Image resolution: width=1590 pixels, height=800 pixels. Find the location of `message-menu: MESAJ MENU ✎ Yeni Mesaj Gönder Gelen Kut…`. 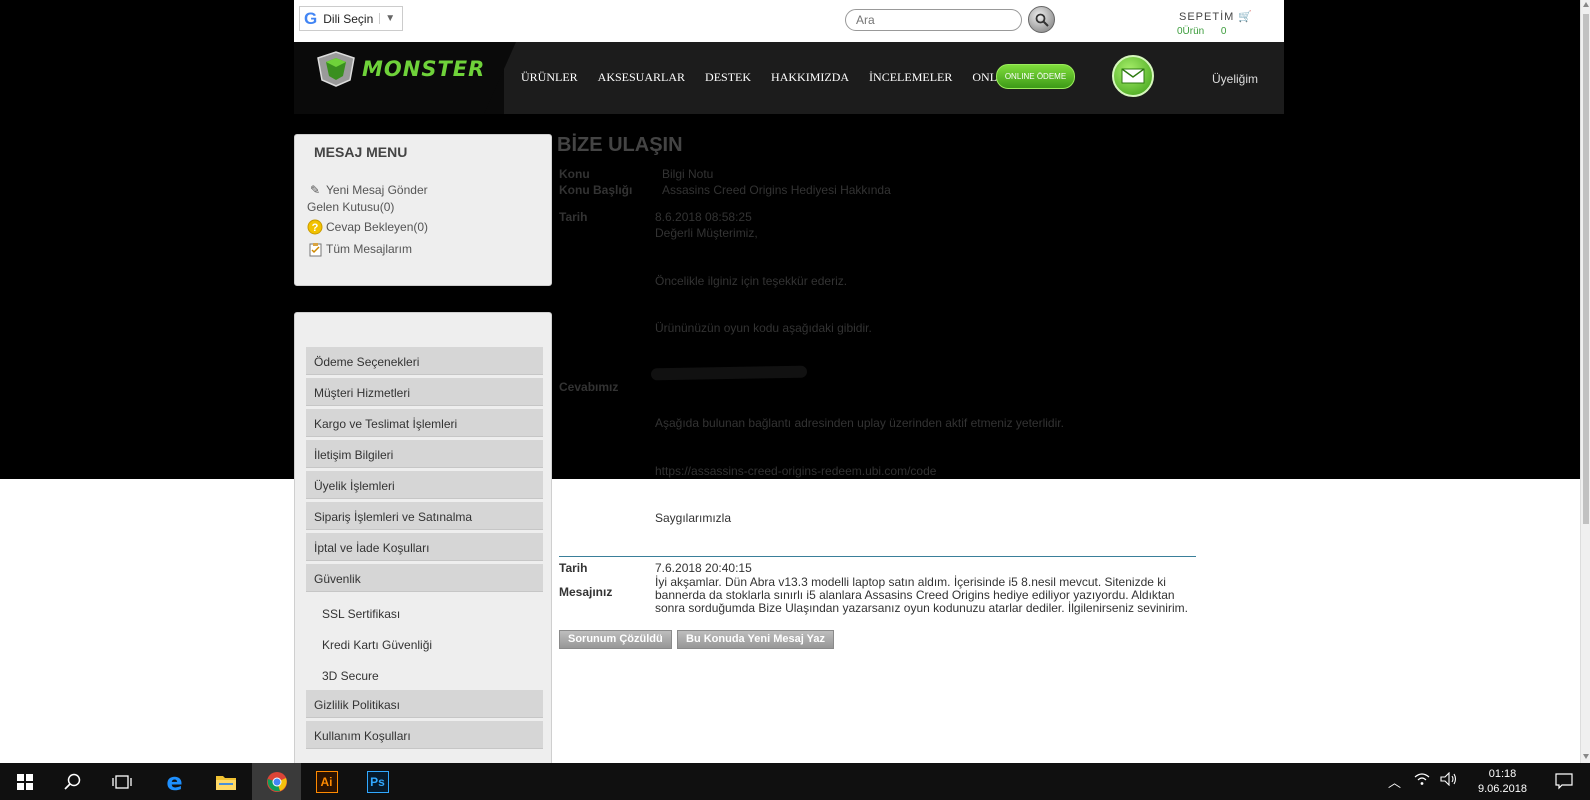

message-menu: MESAJ MENU ✎ Yeni Mesaj Gönder Gelen Kut… is located at coordinates (423, 210).